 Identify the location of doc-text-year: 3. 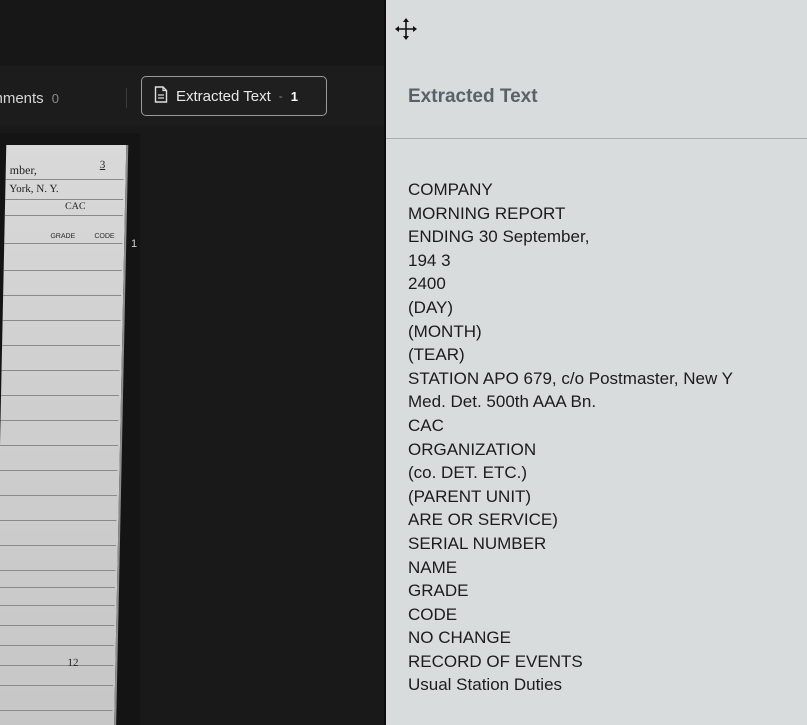
(102, 165).